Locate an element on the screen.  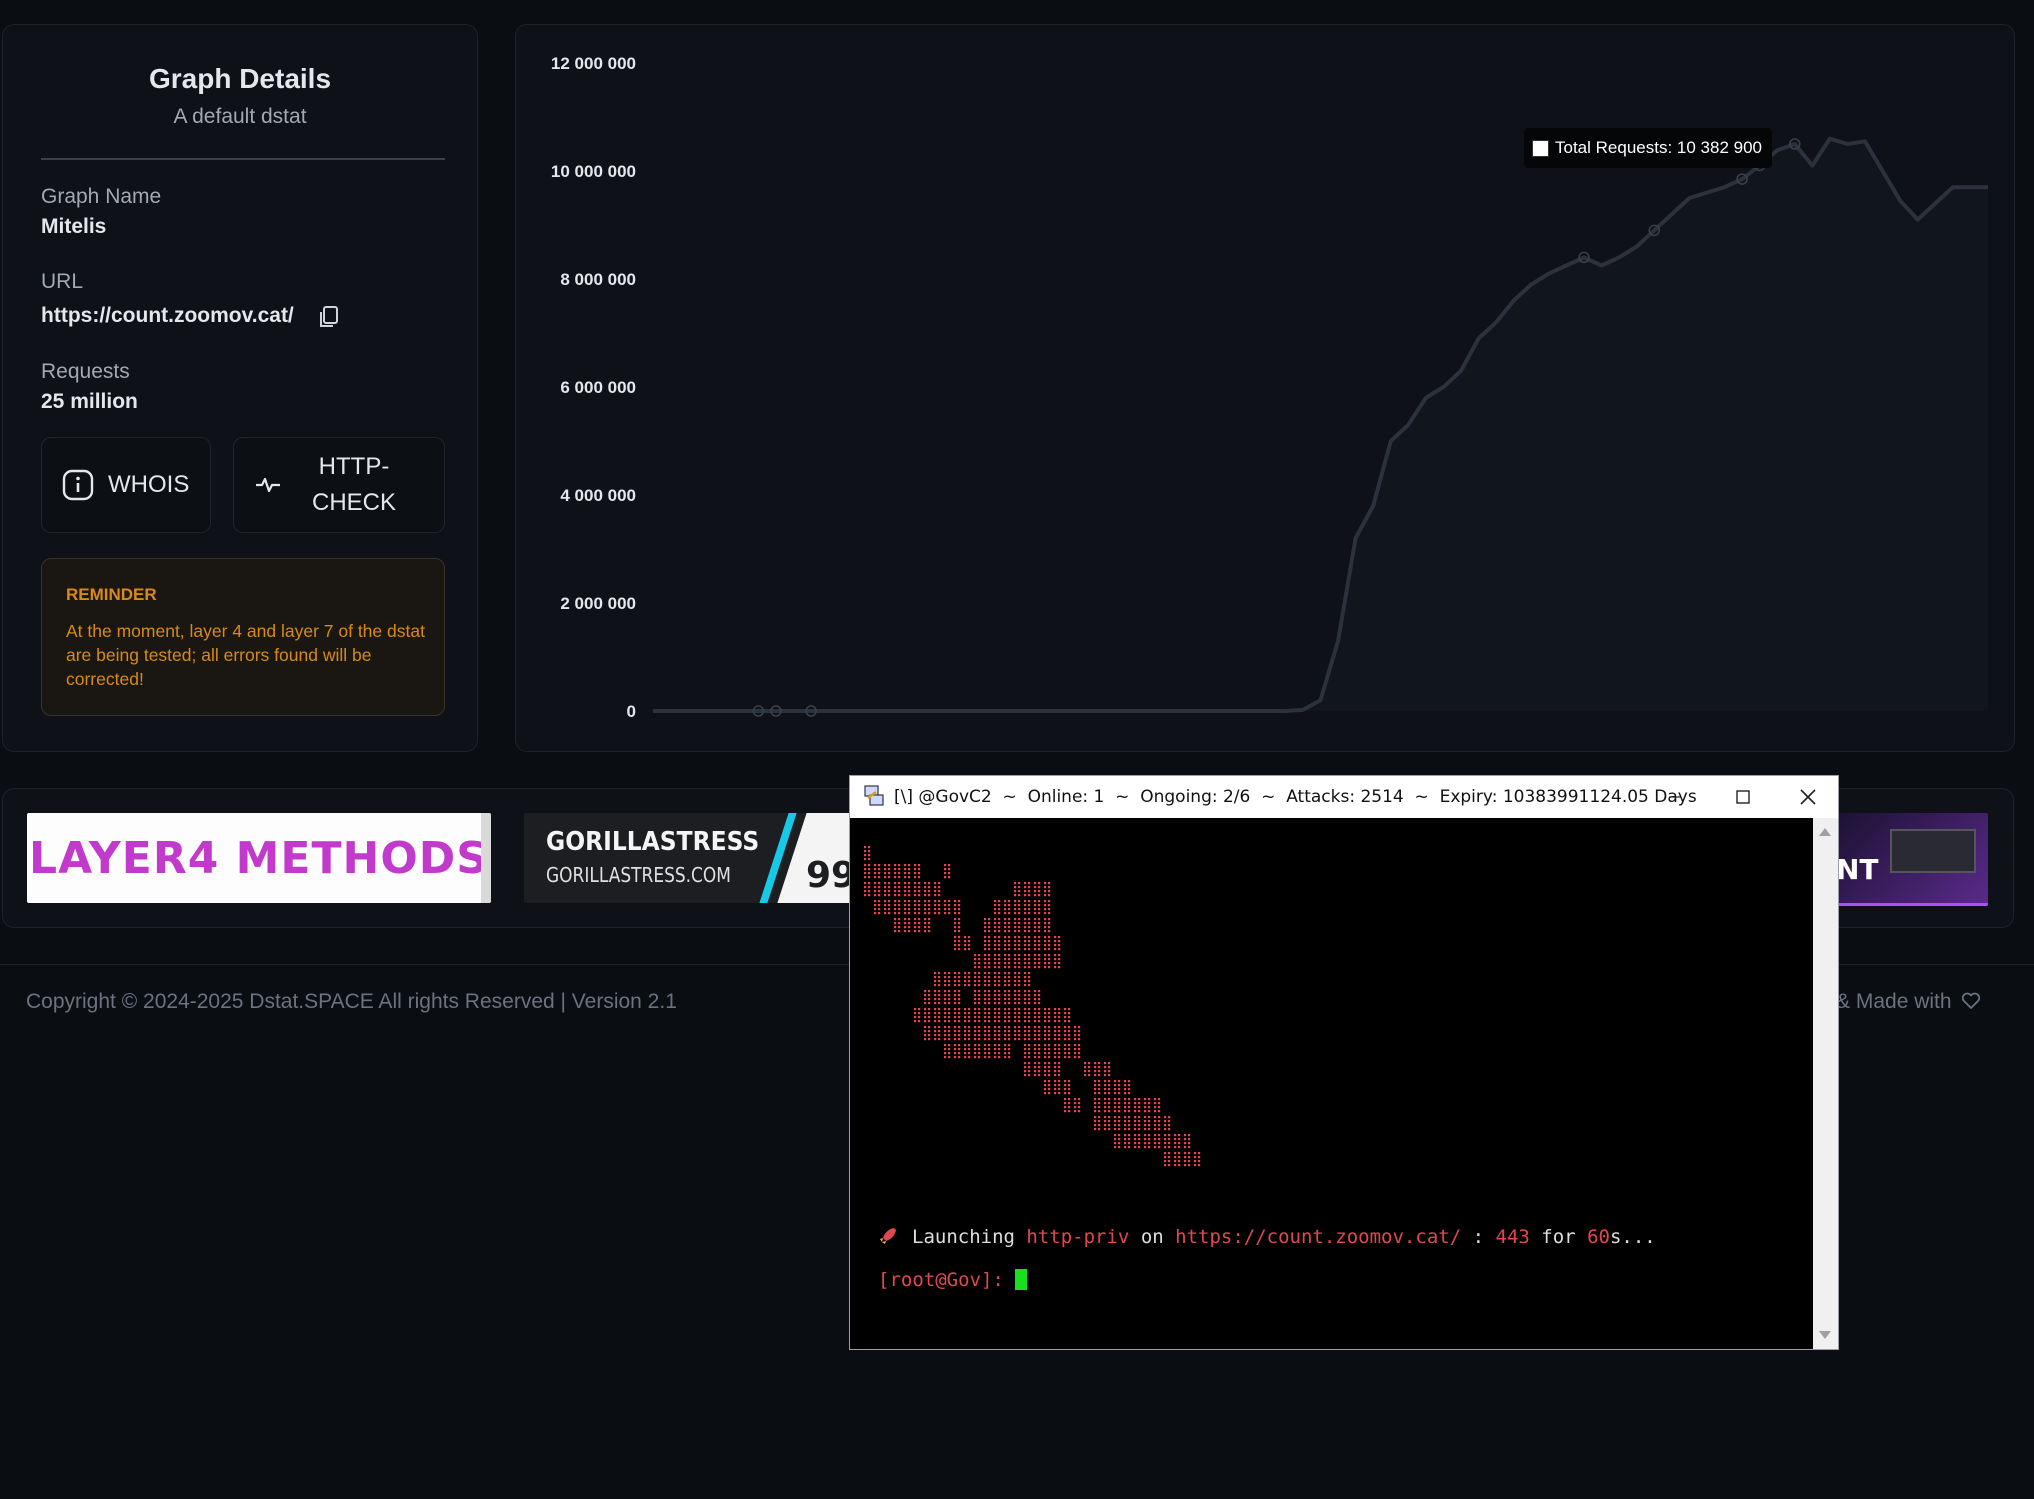
server-graphic is located at coordinates (1933, 851).